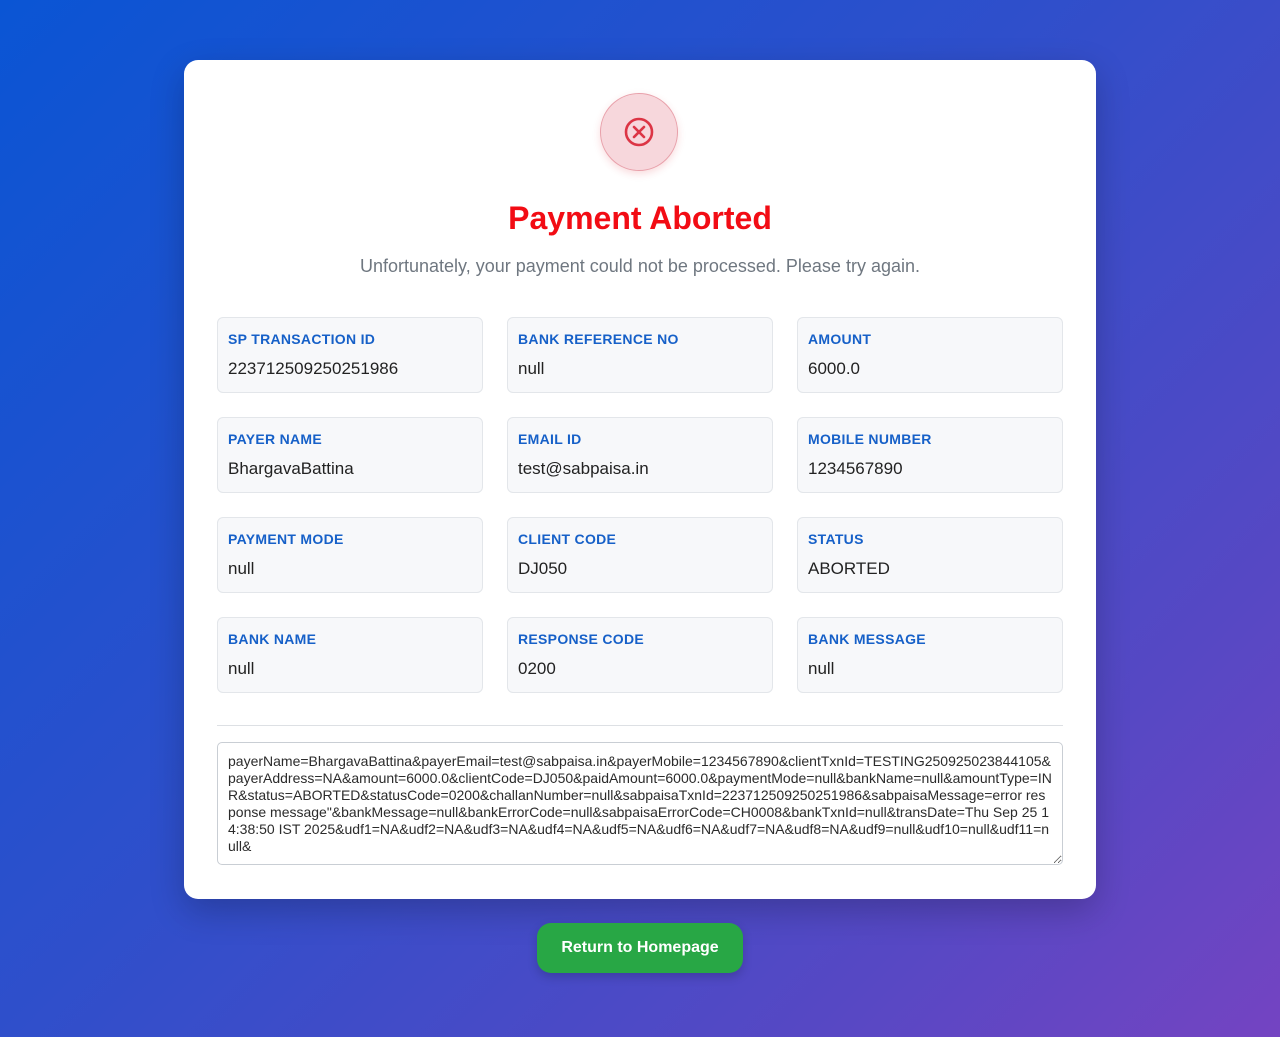 Image resolution: width=1280 pixels, height=1037 pixels. What do you see at coordinates (543, 568) in the screenshot?
I see `field-value: DJ050` at bounding box center [543, 568].